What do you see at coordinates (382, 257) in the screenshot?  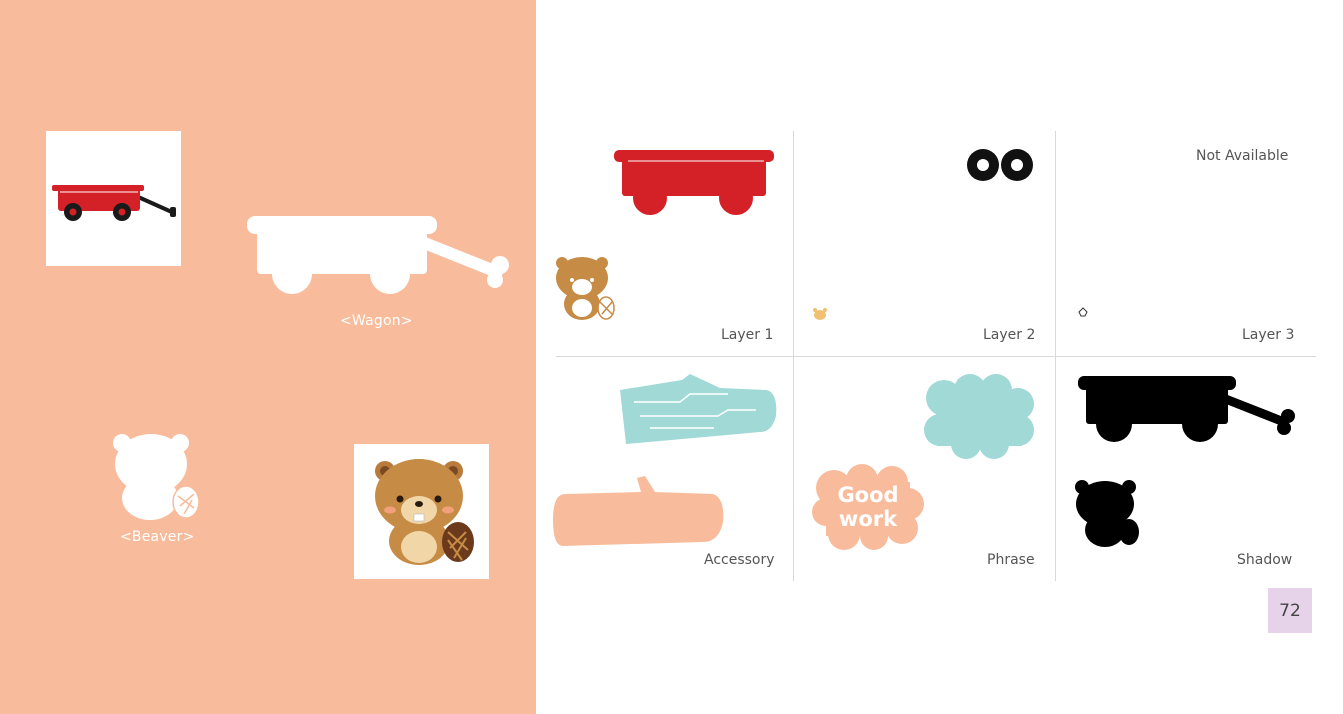 I see `wagon-silhouette` at bounding box center [382, 257].